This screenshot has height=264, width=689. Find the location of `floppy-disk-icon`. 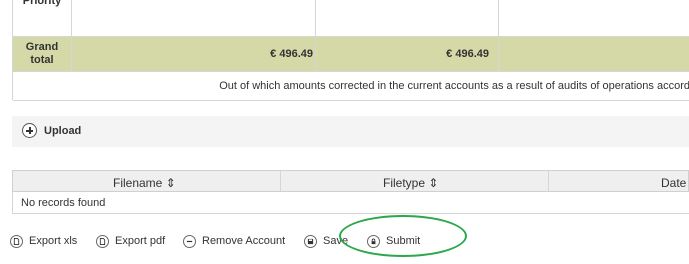

floppy-disk-icon is located at coordinates (310, 241).